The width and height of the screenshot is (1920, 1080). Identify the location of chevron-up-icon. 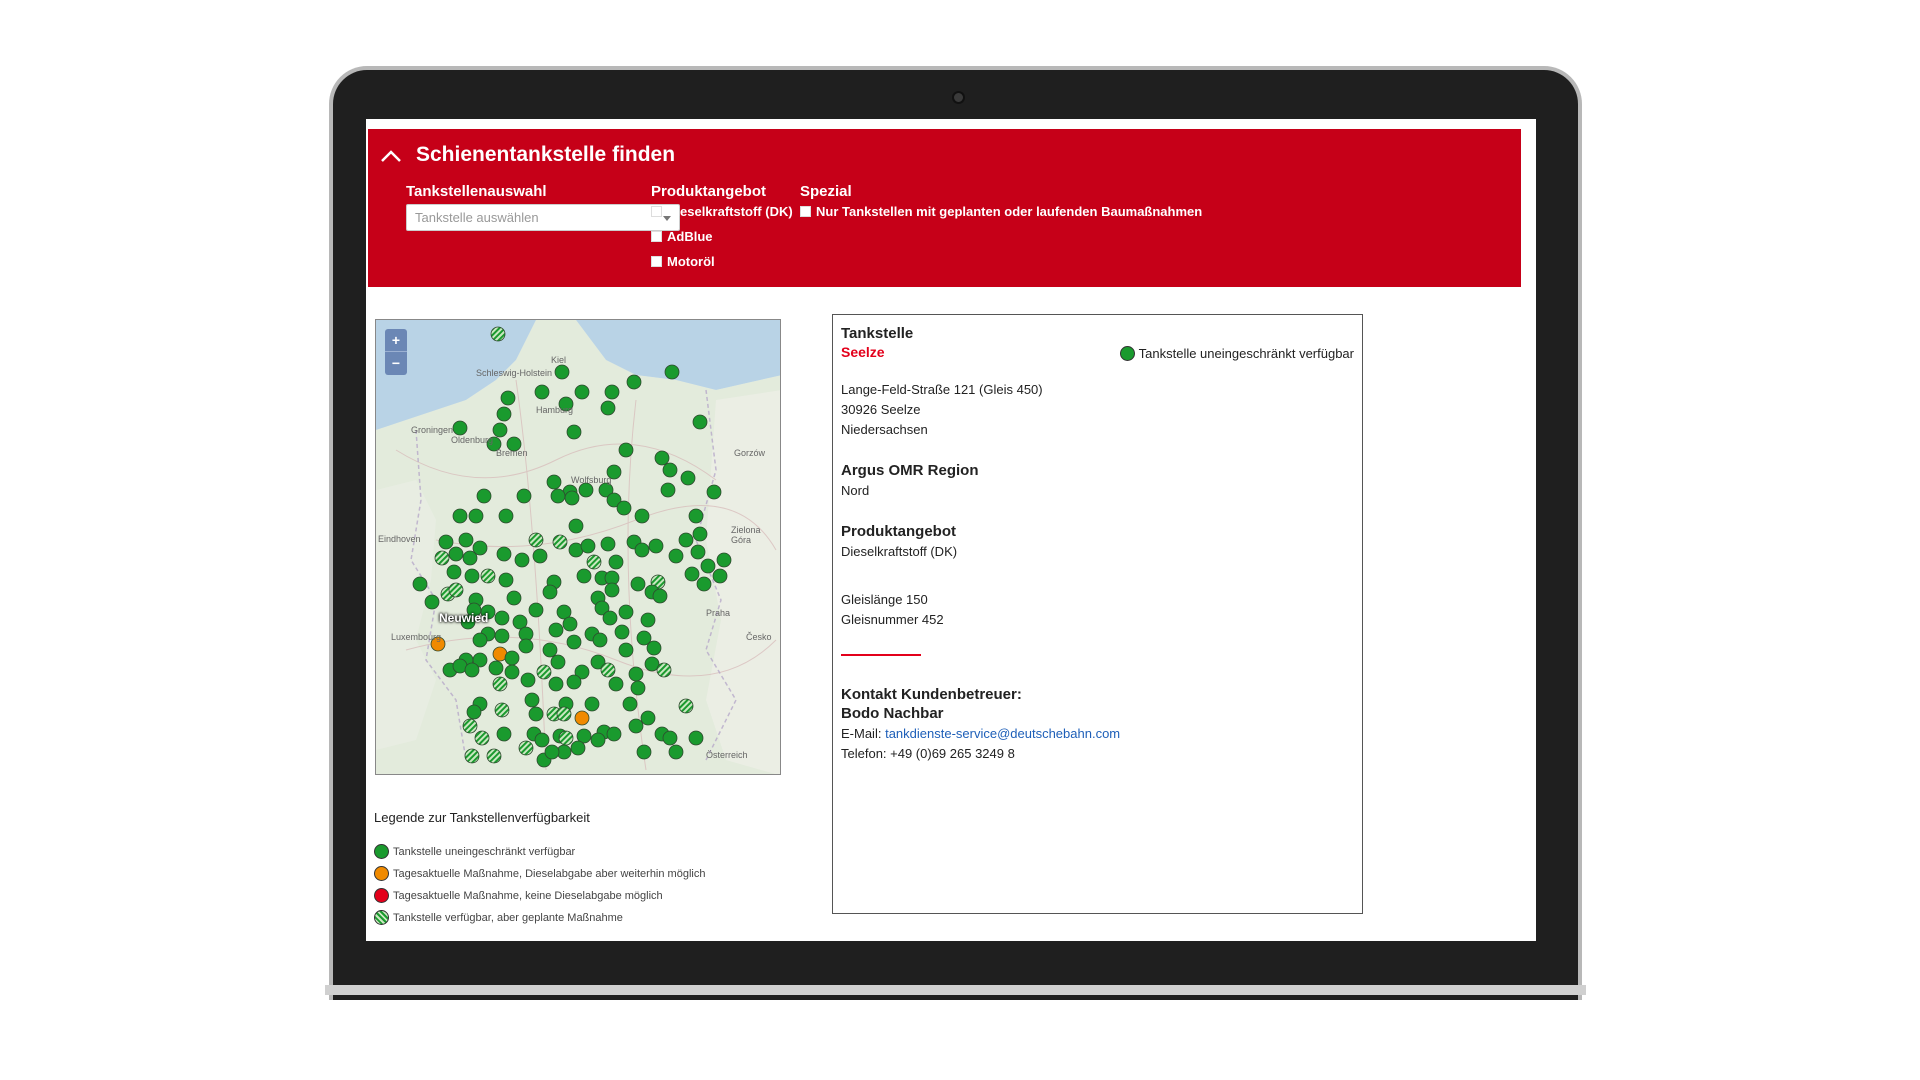
(391, 156).